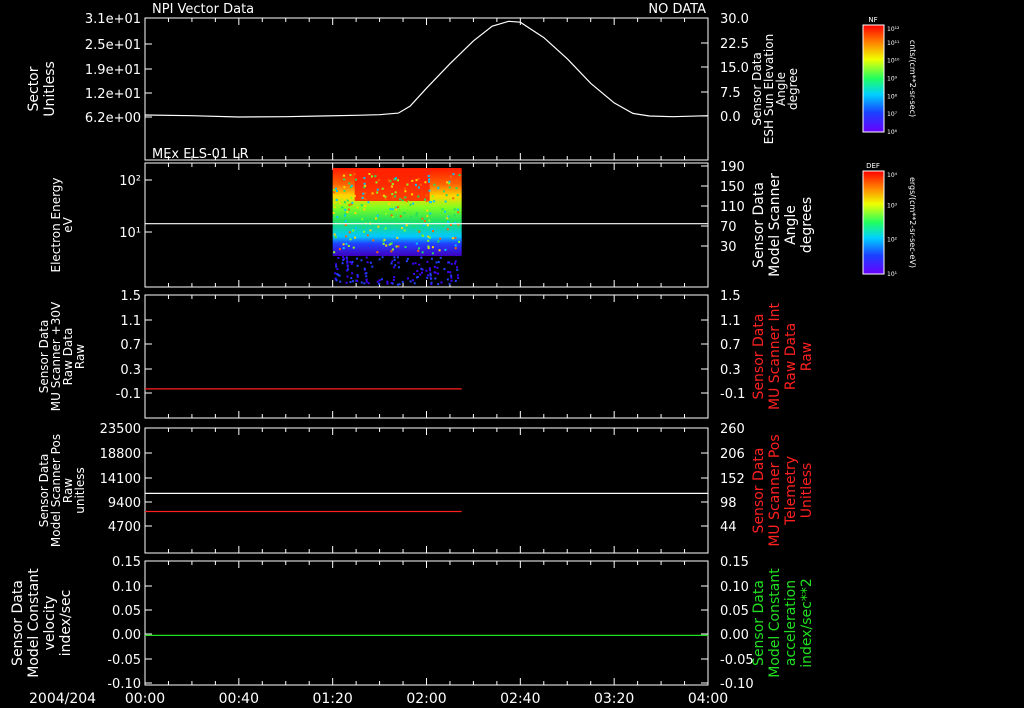 The width and height of the screenshot is (1024, 708). What do you see at coordinates (113, 94) in the screenshot?
I see `left-tick-label: 1.2e+01` at bounding box center [113, 94].